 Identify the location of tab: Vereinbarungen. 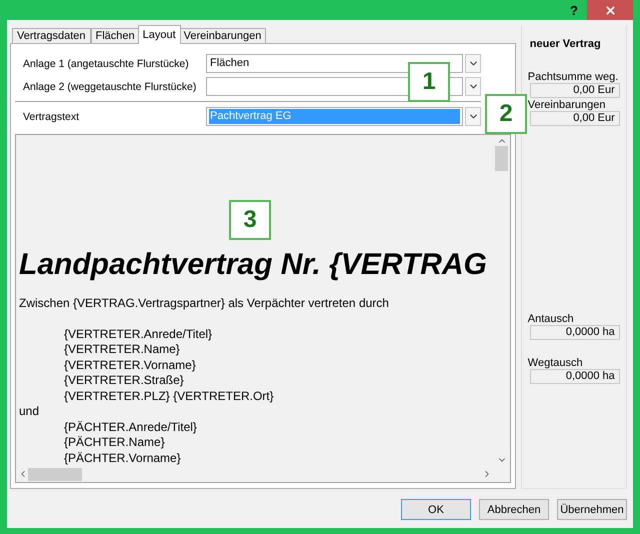
(222, 36).